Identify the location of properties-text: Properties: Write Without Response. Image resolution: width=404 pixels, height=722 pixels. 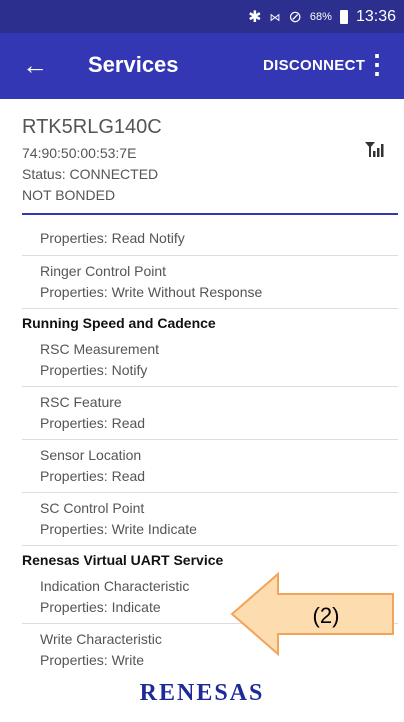
(151, 292).